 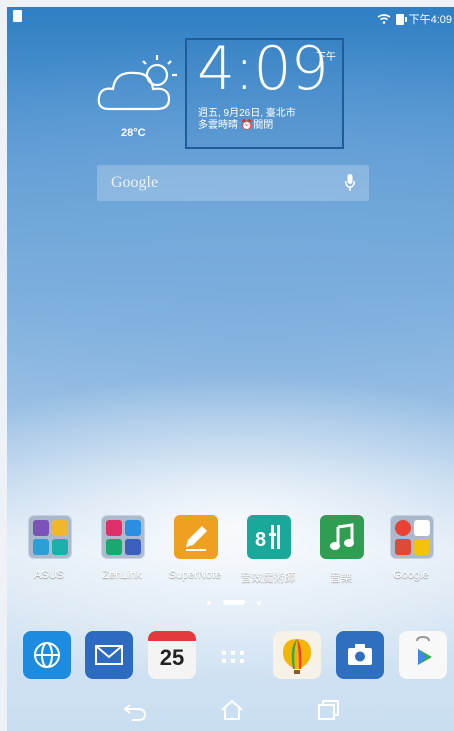 I want to click on microphone-icon, so click(x=350, y=183).